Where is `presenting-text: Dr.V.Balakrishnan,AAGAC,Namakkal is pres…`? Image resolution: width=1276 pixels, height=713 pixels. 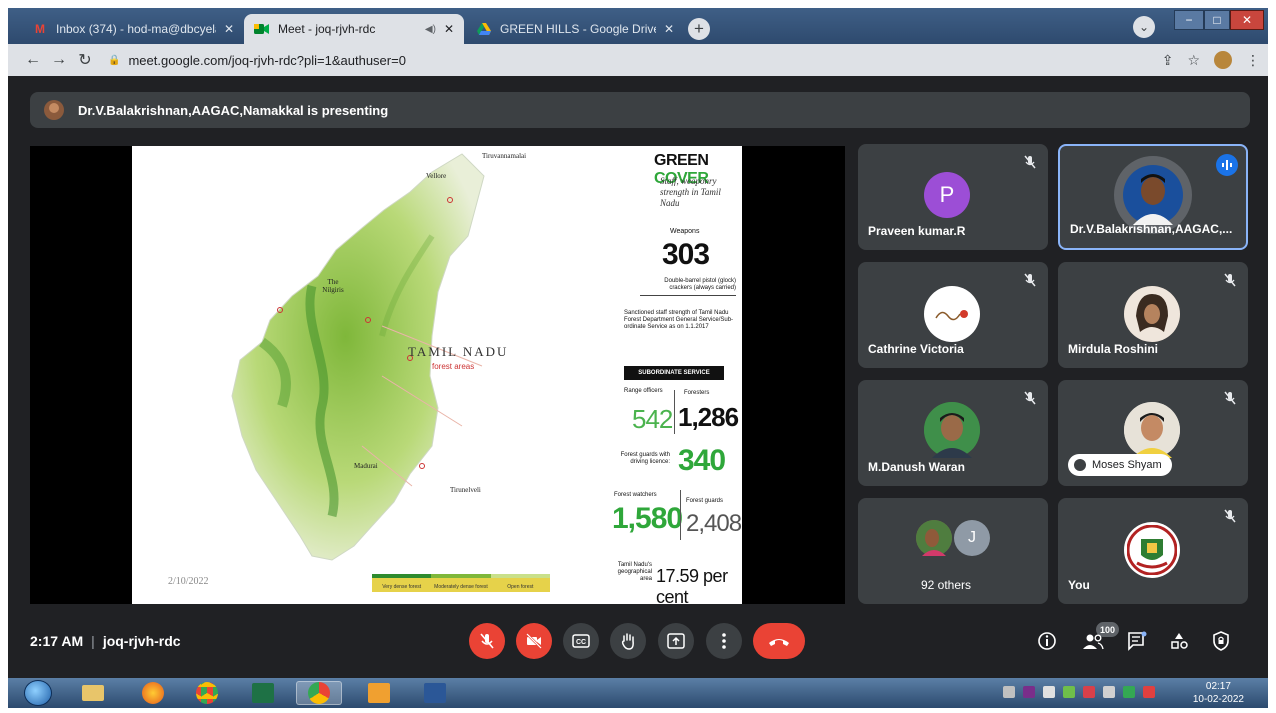 presenting-text: Dr.V.Balakrishnan,AAGAC,Namakkal is pres… is located at coordinates (233, 110).